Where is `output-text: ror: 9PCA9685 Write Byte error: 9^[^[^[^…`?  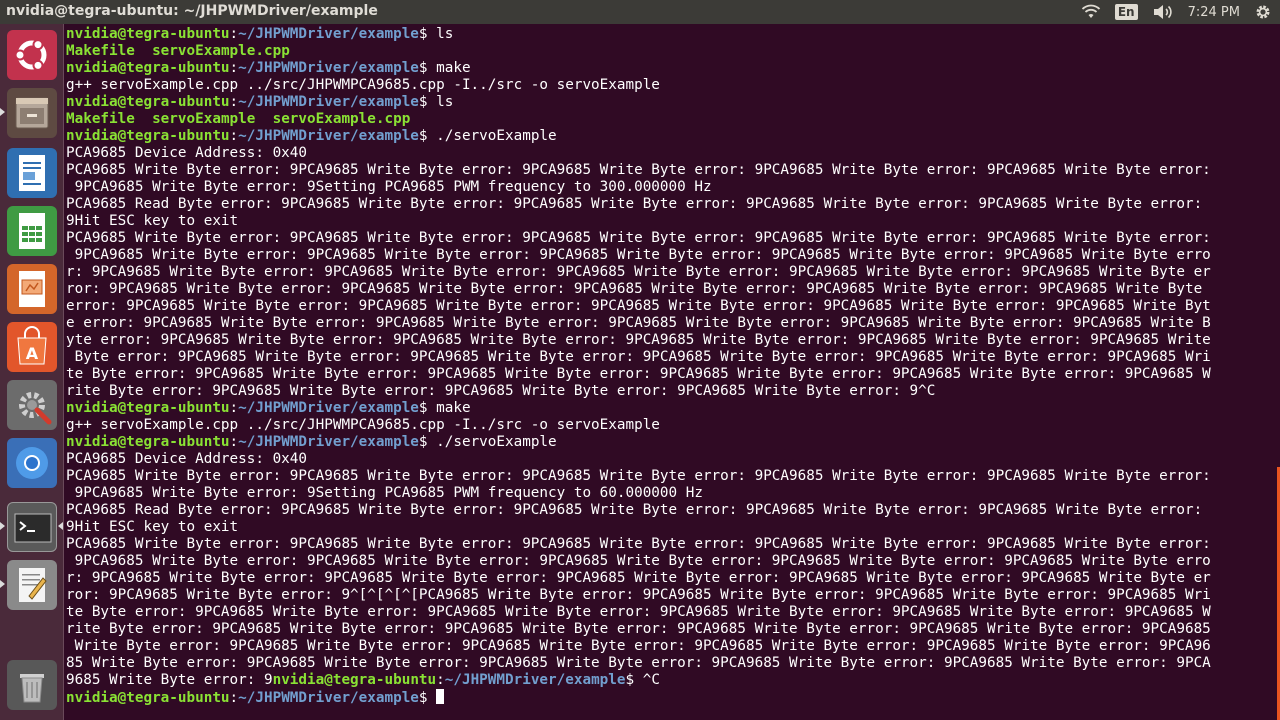
output-text: ror: 9PCA9685 Write Byte error: 9^[^[^[^… is located at coordinates (638, 595).